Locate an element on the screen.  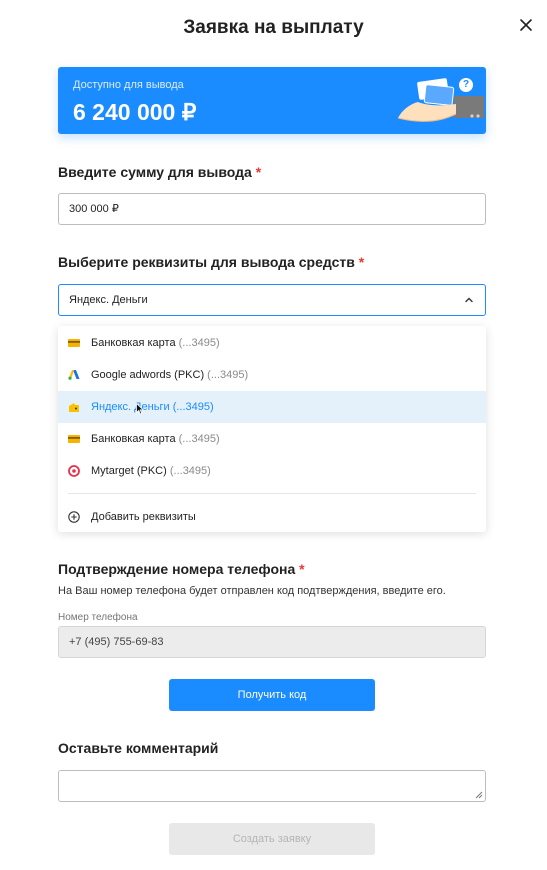
chevron-up-icon is located at coordinates (469, 300).